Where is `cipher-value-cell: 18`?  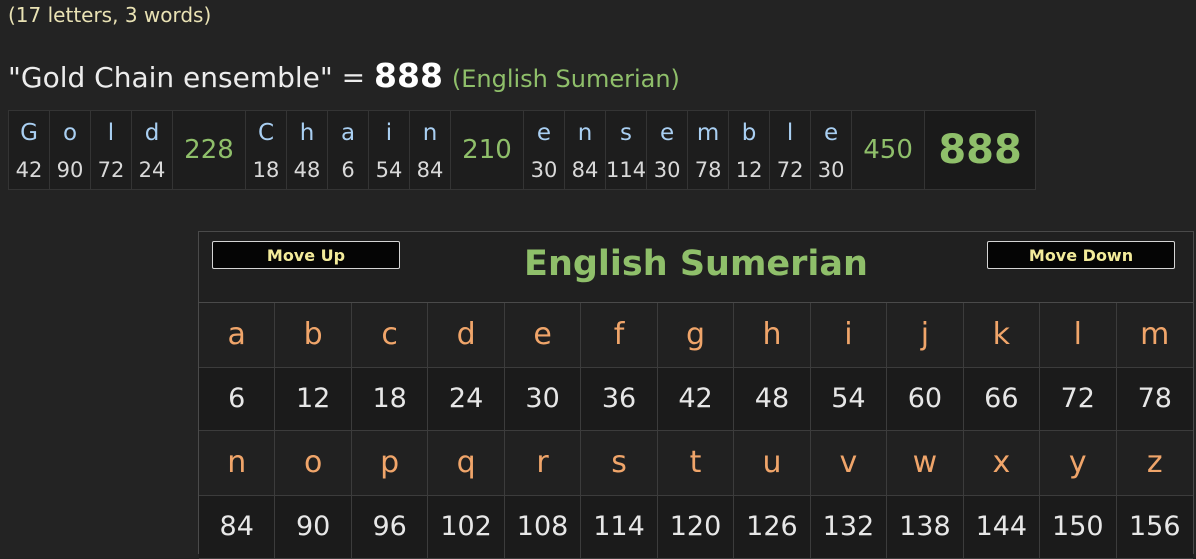 cipher-value-cell: 18 is located at coordinates (390, 399).